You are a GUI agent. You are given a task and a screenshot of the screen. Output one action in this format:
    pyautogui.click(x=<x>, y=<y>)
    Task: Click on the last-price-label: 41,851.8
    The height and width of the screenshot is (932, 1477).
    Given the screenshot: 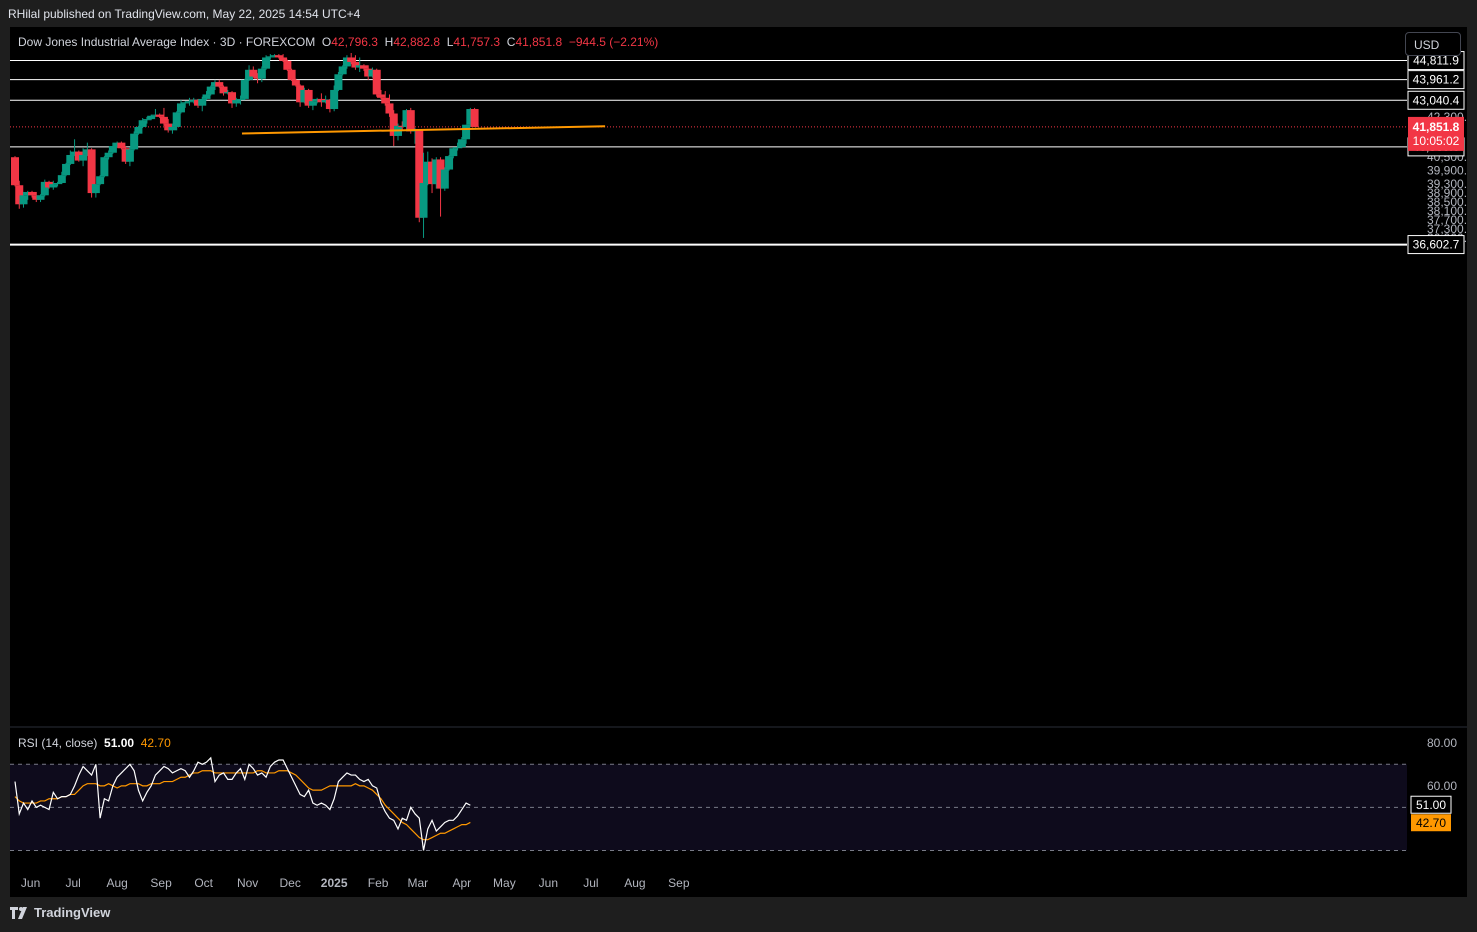 What is the action you would take?
    pyautogui.click(x=1436, y=127)
    